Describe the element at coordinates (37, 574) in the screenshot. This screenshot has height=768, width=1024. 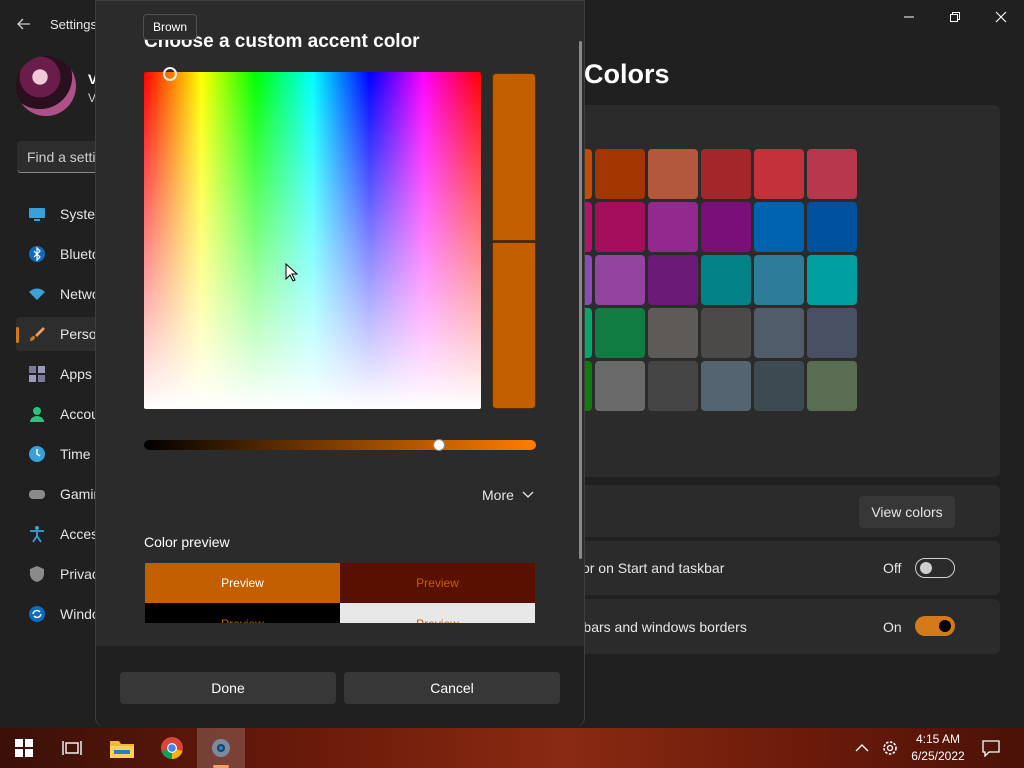
I see `shield-icon` at that location.